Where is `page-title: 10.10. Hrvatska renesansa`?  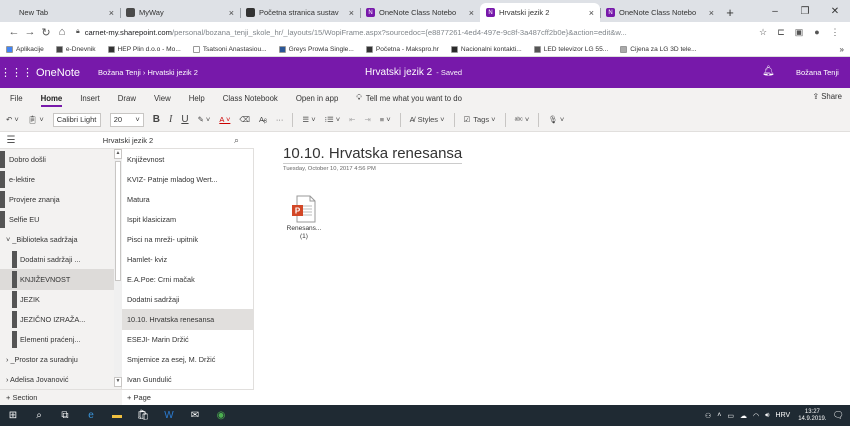
page-title: 10.10. Hrvatska renesansa is located at coordinates (373, 154).